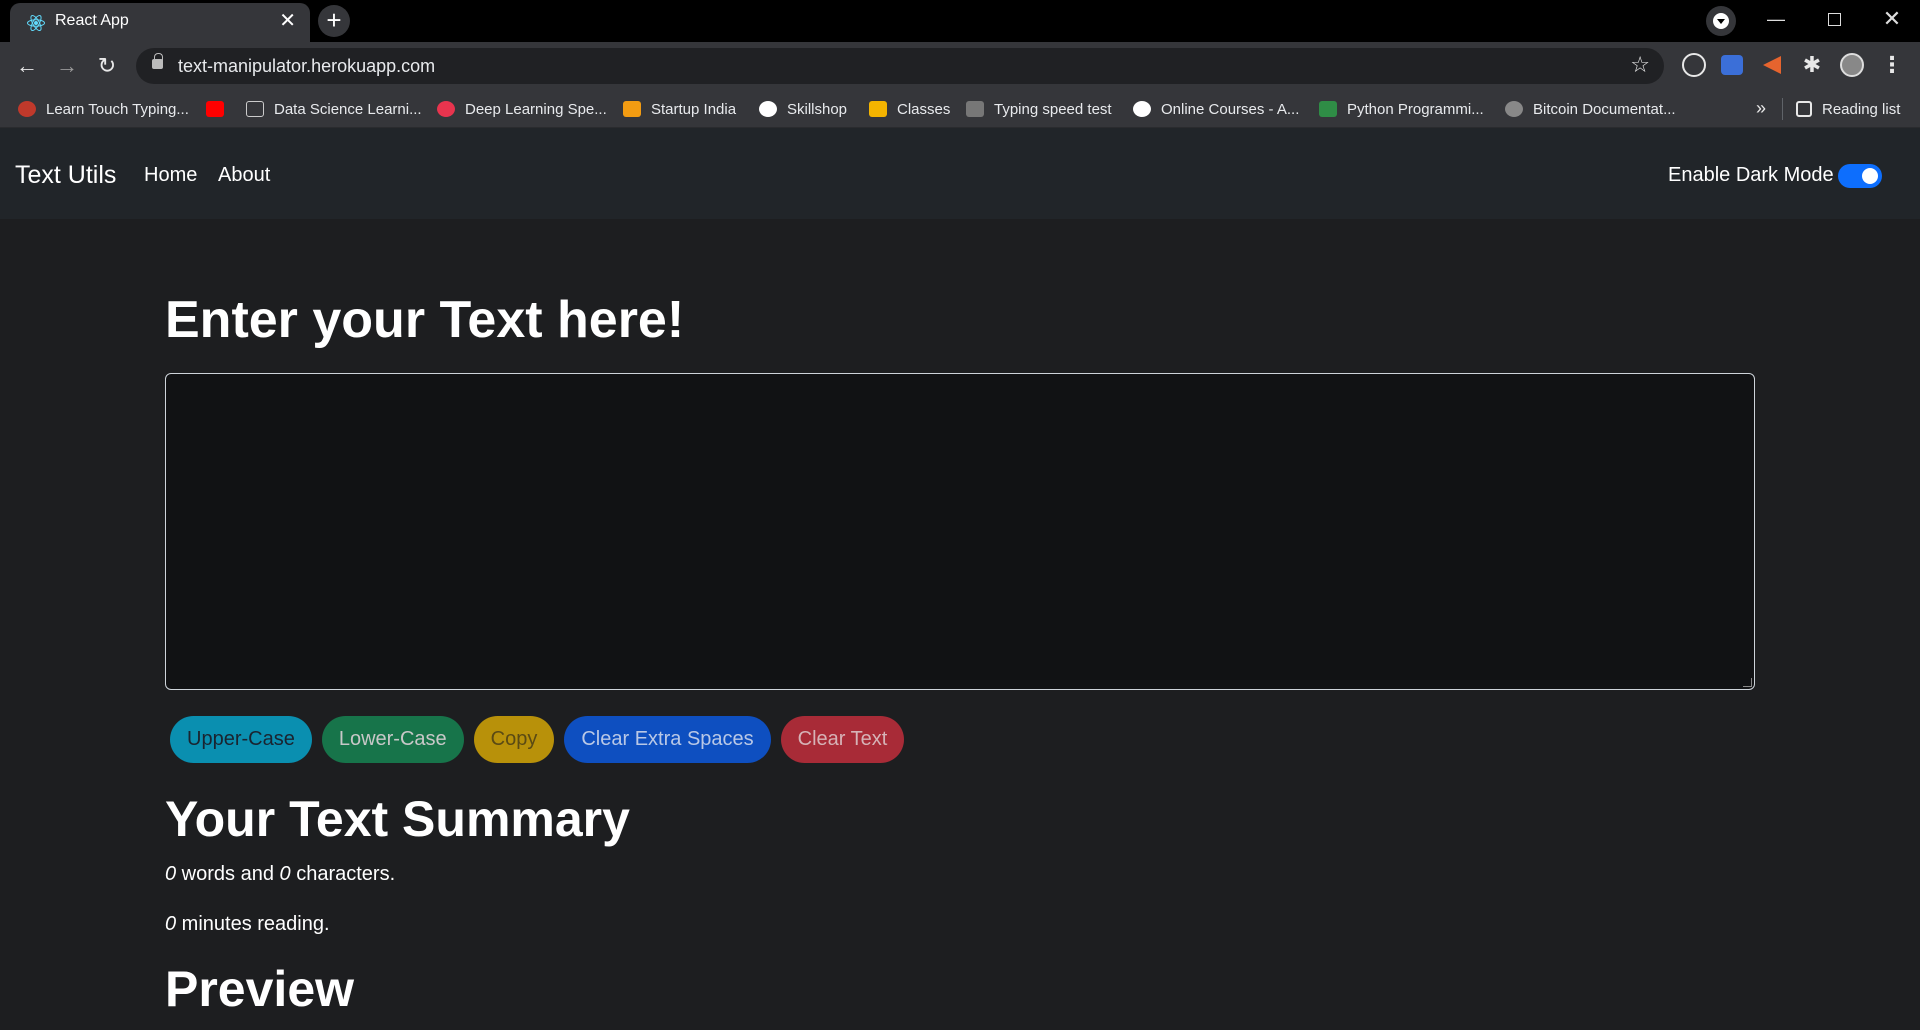 The image size is (1920, 1030). I want to click on restore-icon, so click(1834, 20).